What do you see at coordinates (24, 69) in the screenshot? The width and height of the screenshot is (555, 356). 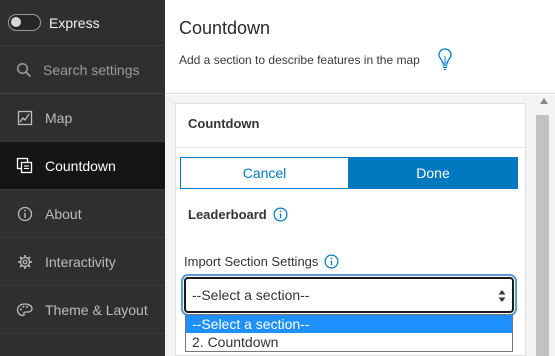 I see `search-icon` at bounding box center [24, 69].